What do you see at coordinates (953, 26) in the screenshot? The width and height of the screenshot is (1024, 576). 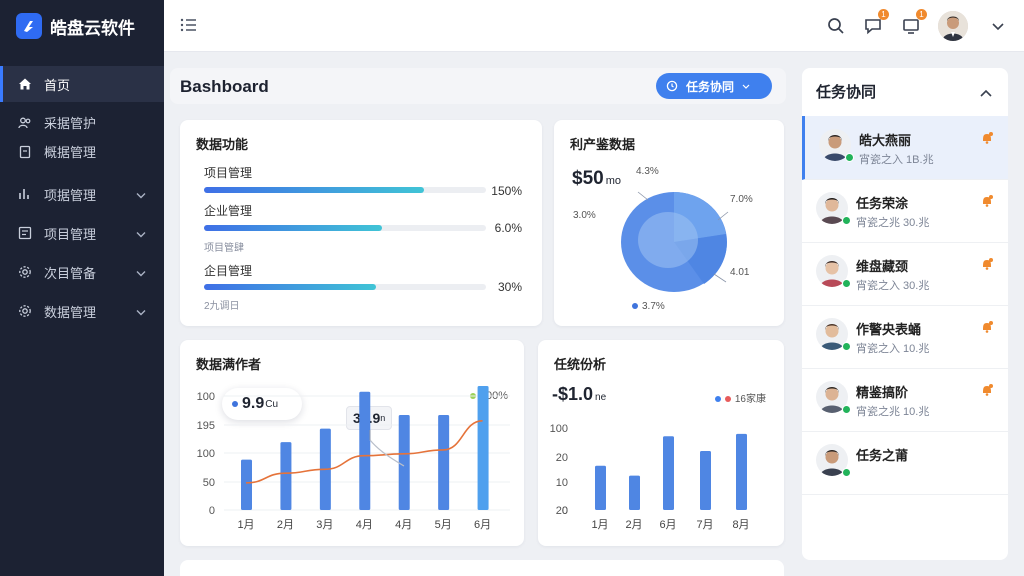 I see `avatar` at bounding box center [953, 26].